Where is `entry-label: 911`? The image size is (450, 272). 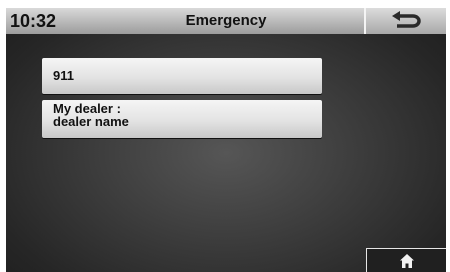 entry-label: 911 is located at coordinates (63, 75).